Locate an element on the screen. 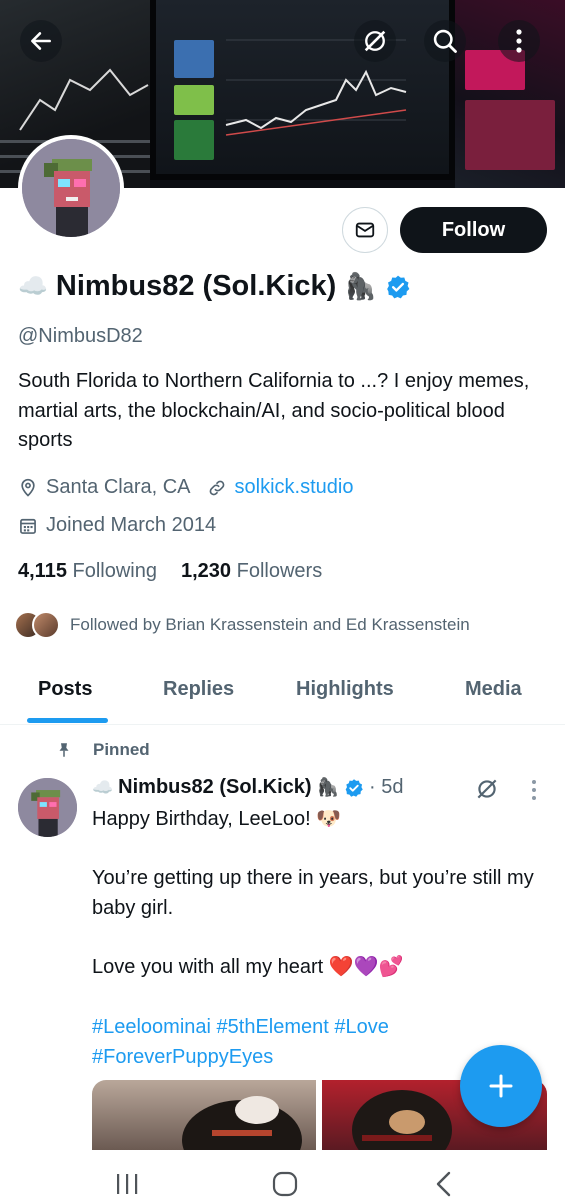 The width and height of the screenshot is (565, 1199). follow-button: Follow is located at coordinates (473, 230).